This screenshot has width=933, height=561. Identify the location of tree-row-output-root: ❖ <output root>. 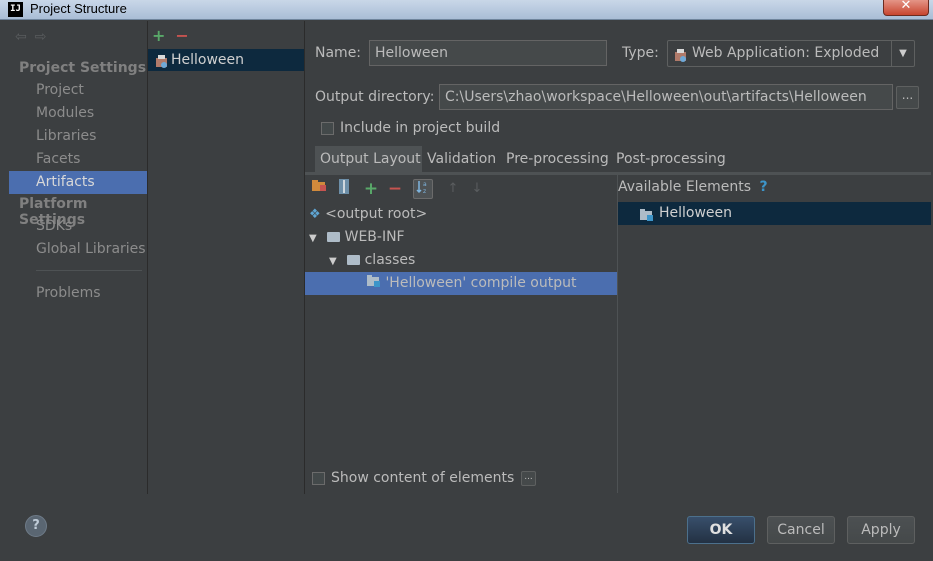
(461, 214).